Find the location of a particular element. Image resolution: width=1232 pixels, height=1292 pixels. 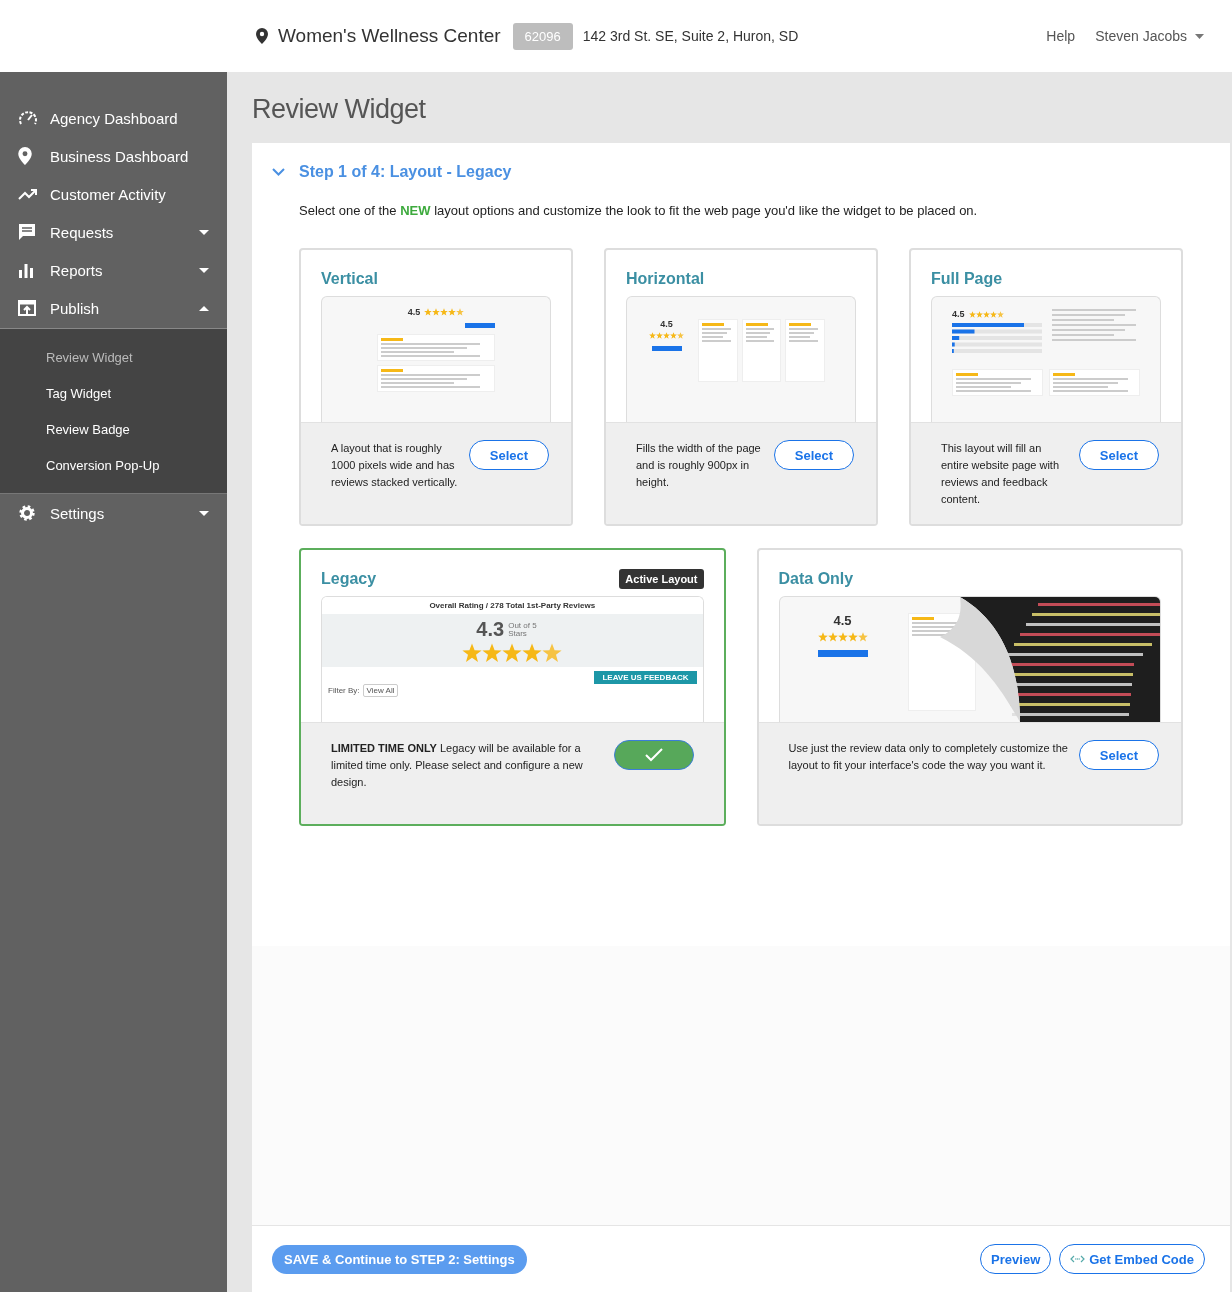

get-embed-code-button: Get Embed Code is located at coordinates (1132, 1259).